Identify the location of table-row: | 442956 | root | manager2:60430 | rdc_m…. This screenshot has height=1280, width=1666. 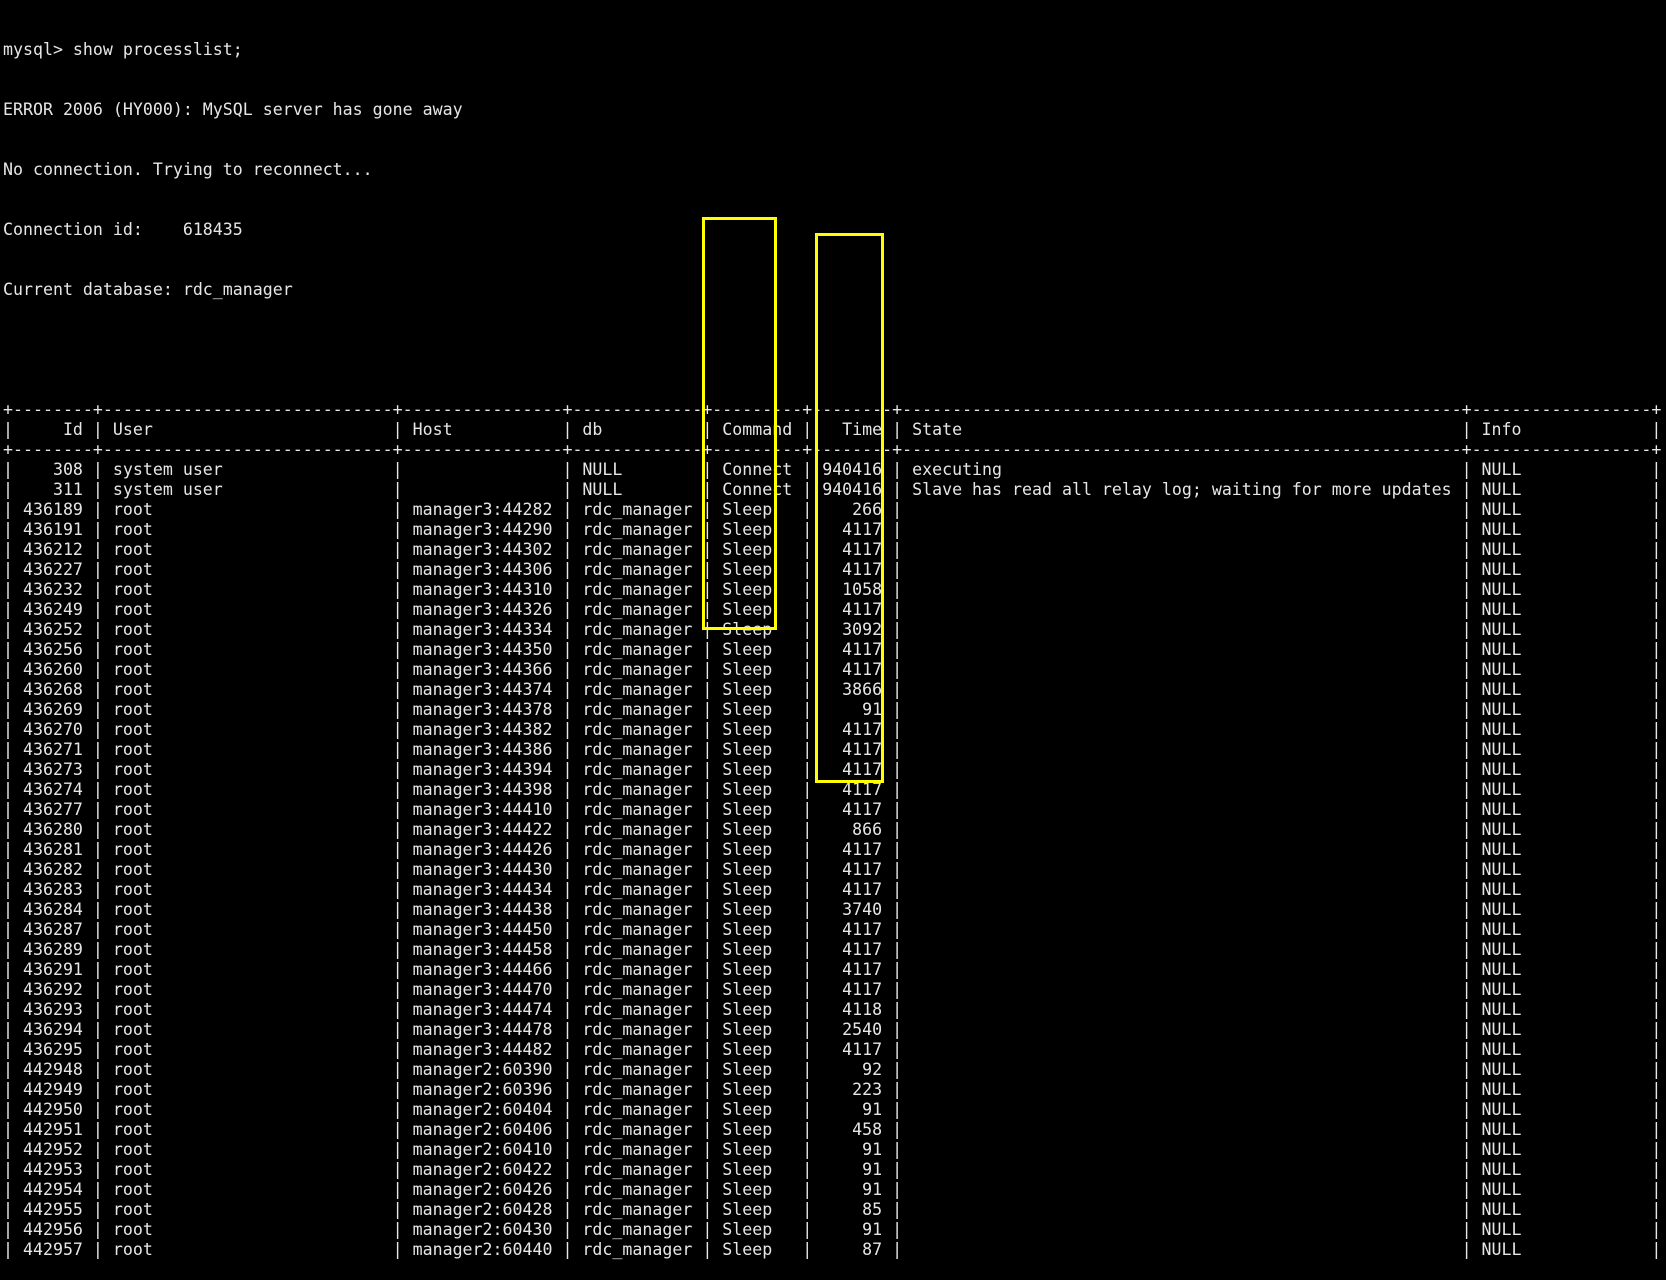
(832, 1229).